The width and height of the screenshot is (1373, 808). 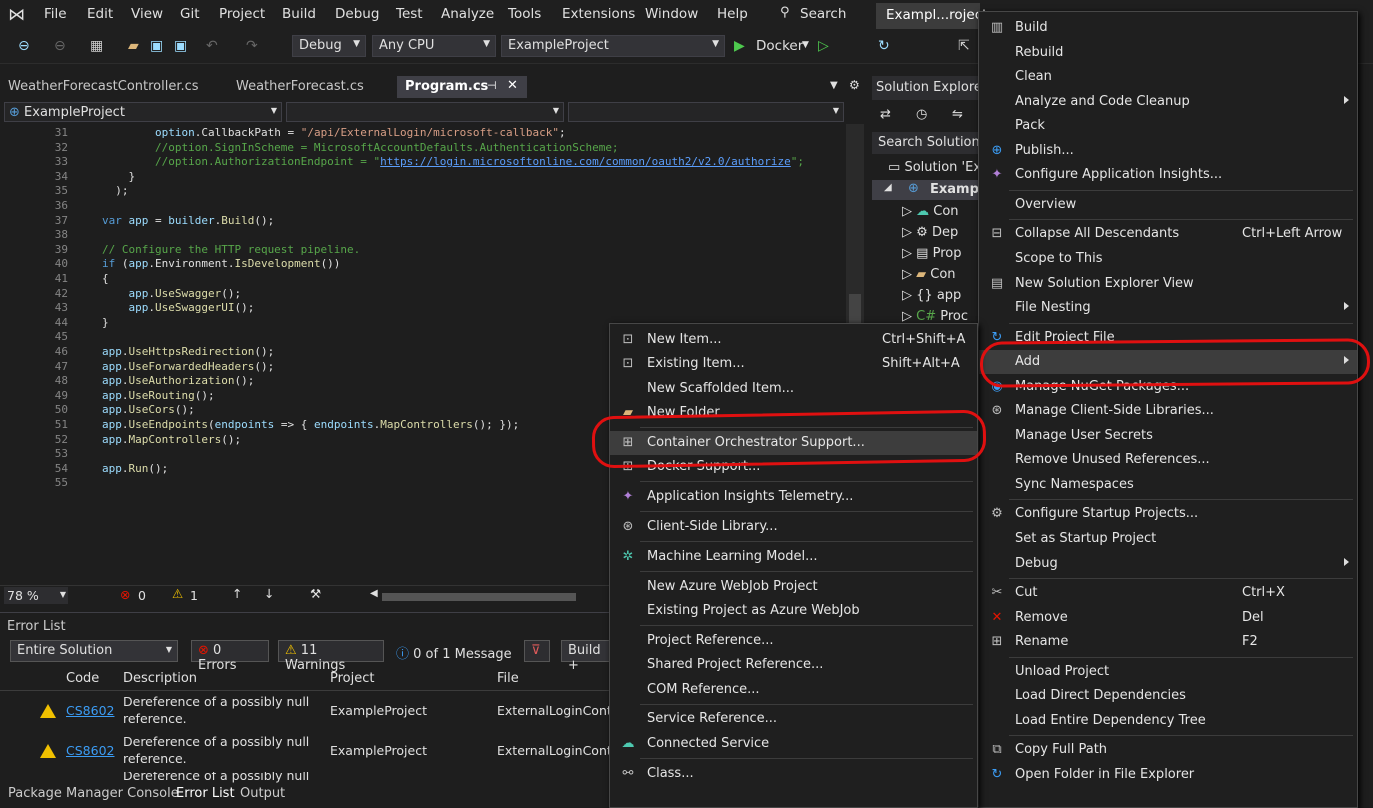 I want to click on menu-debug: Debug, so click(x=357, y=14).